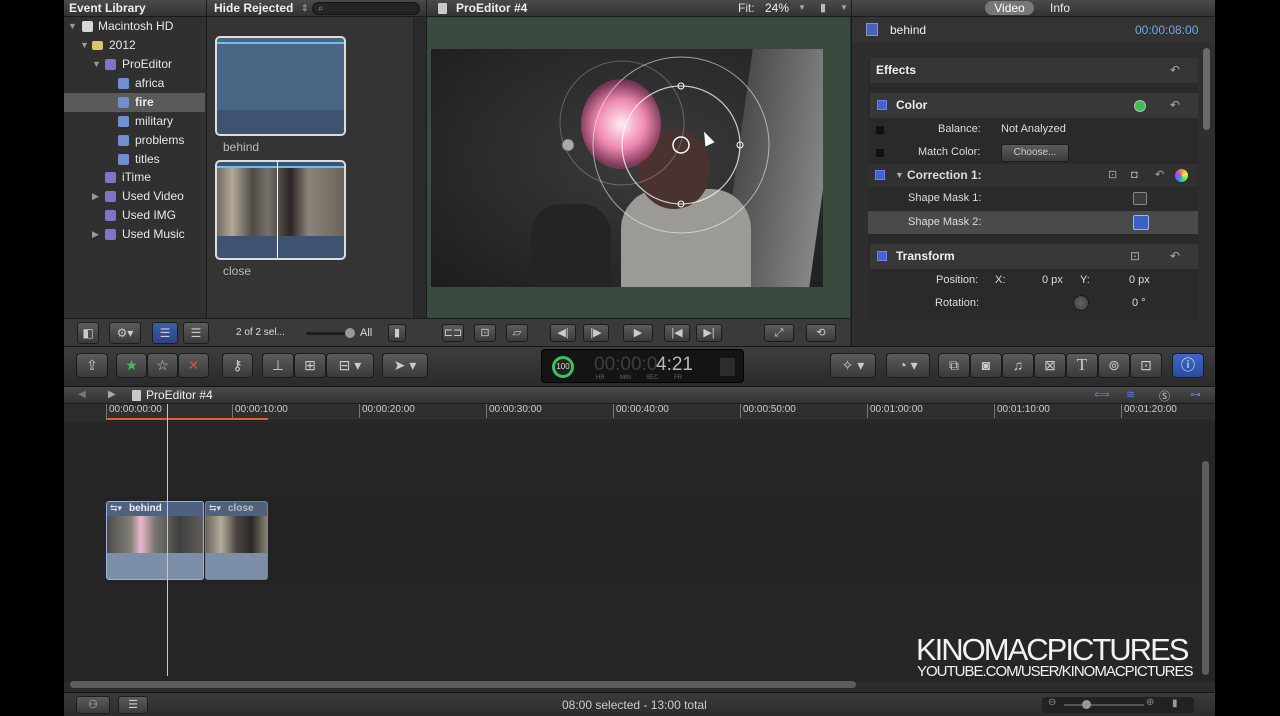  Describe the element at coordinates (280, 210) in the screenshot. I see `clip-thumbnail-close` at that location.